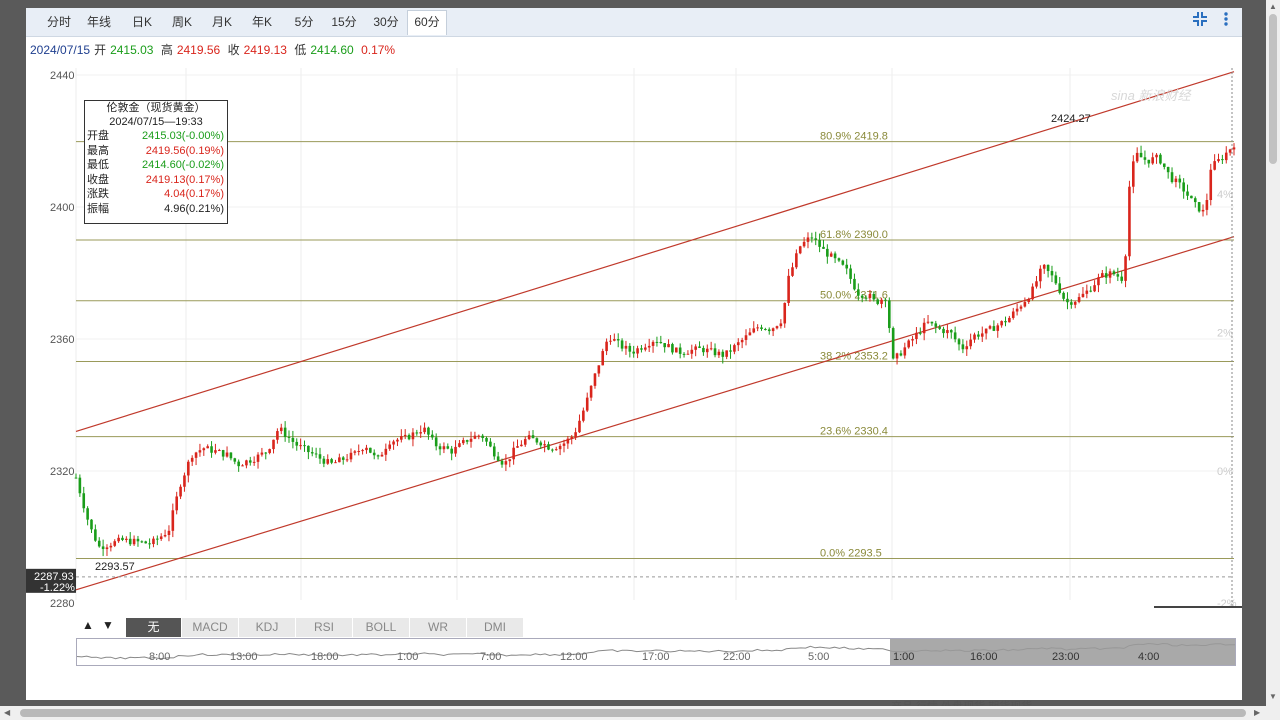 This screenshot has width=1280, height=720. What do you see at coordinates (324, 627) in the screenshot?
I see `indicator-rsi: RSI` at bounding box center [324, 627].